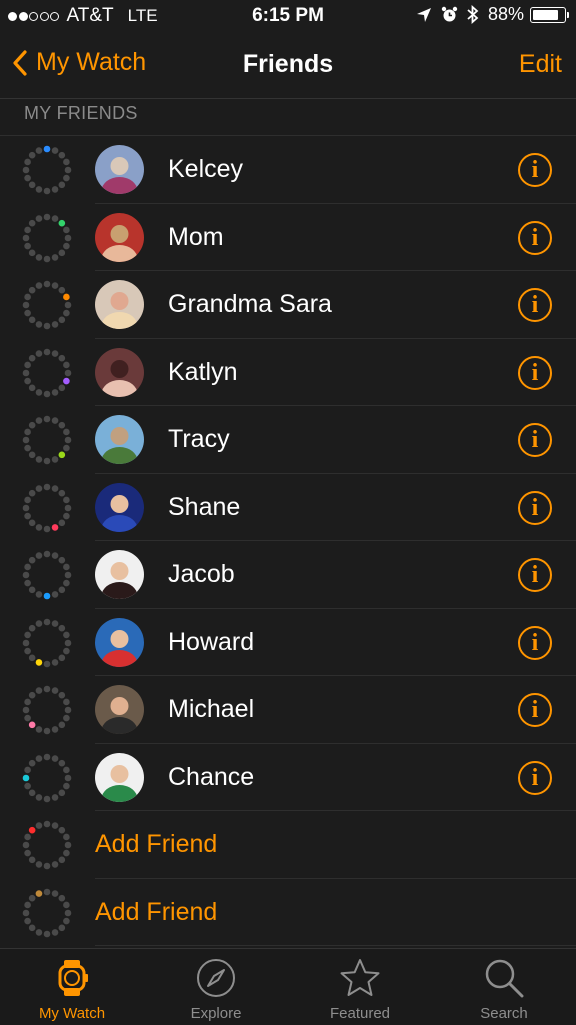  What do you see at coordinates (196, 236) in the screenshot?
I see `friend-name: Mom` at bounding box center [196, 236].